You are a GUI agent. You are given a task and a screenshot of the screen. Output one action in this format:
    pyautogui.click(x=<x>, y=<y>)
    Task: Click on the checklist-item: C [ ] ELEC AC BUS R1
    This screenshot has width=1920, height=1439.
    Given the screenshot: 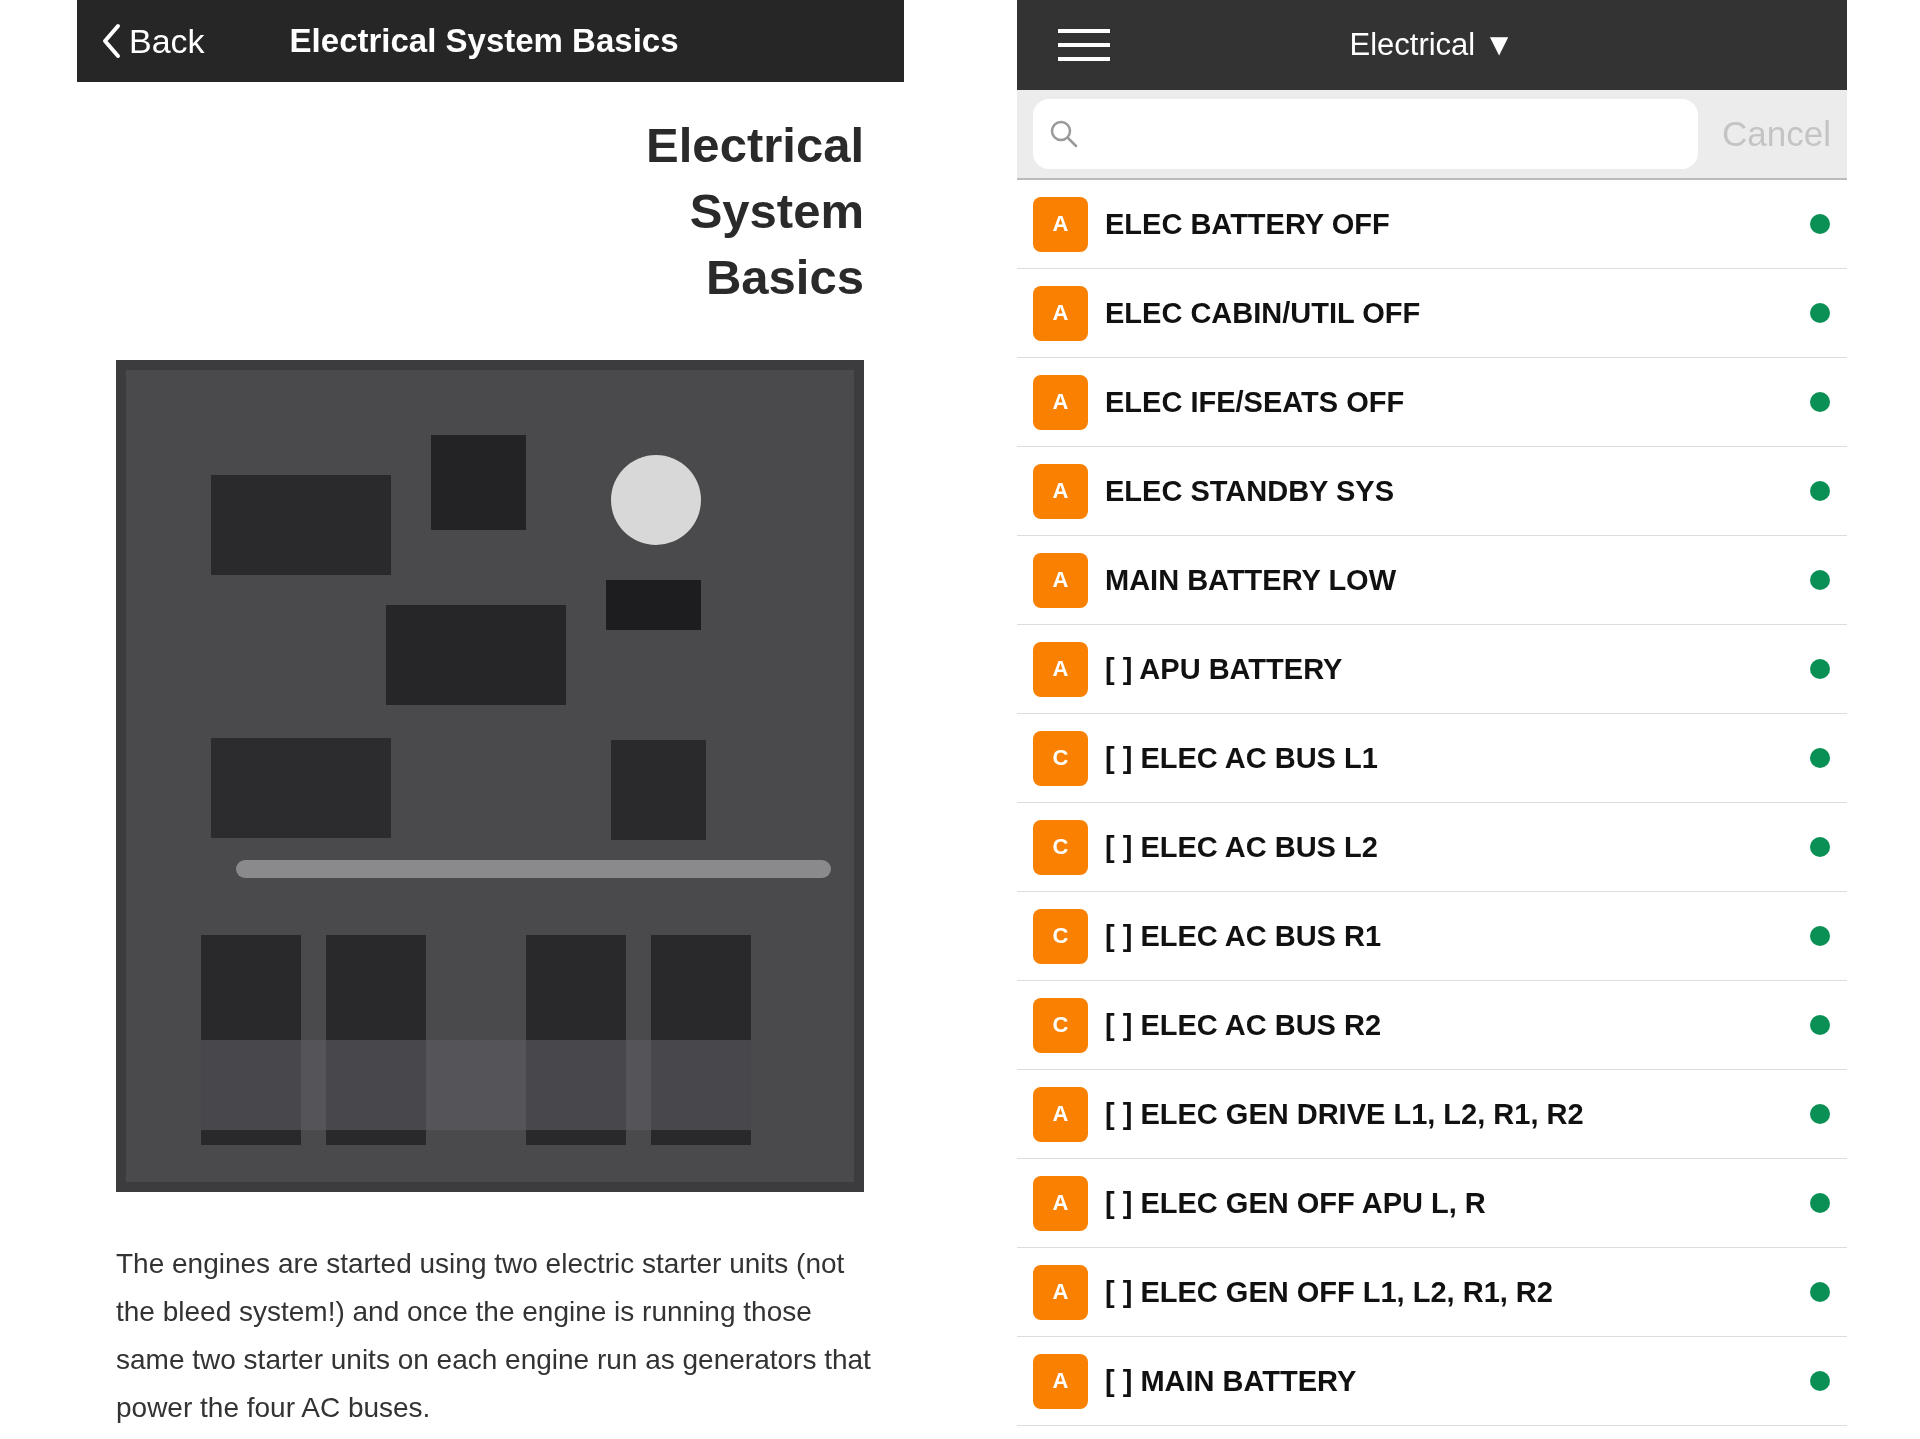 What is the action you would take?
    pyautogui.click(x=1432, y=936)
    